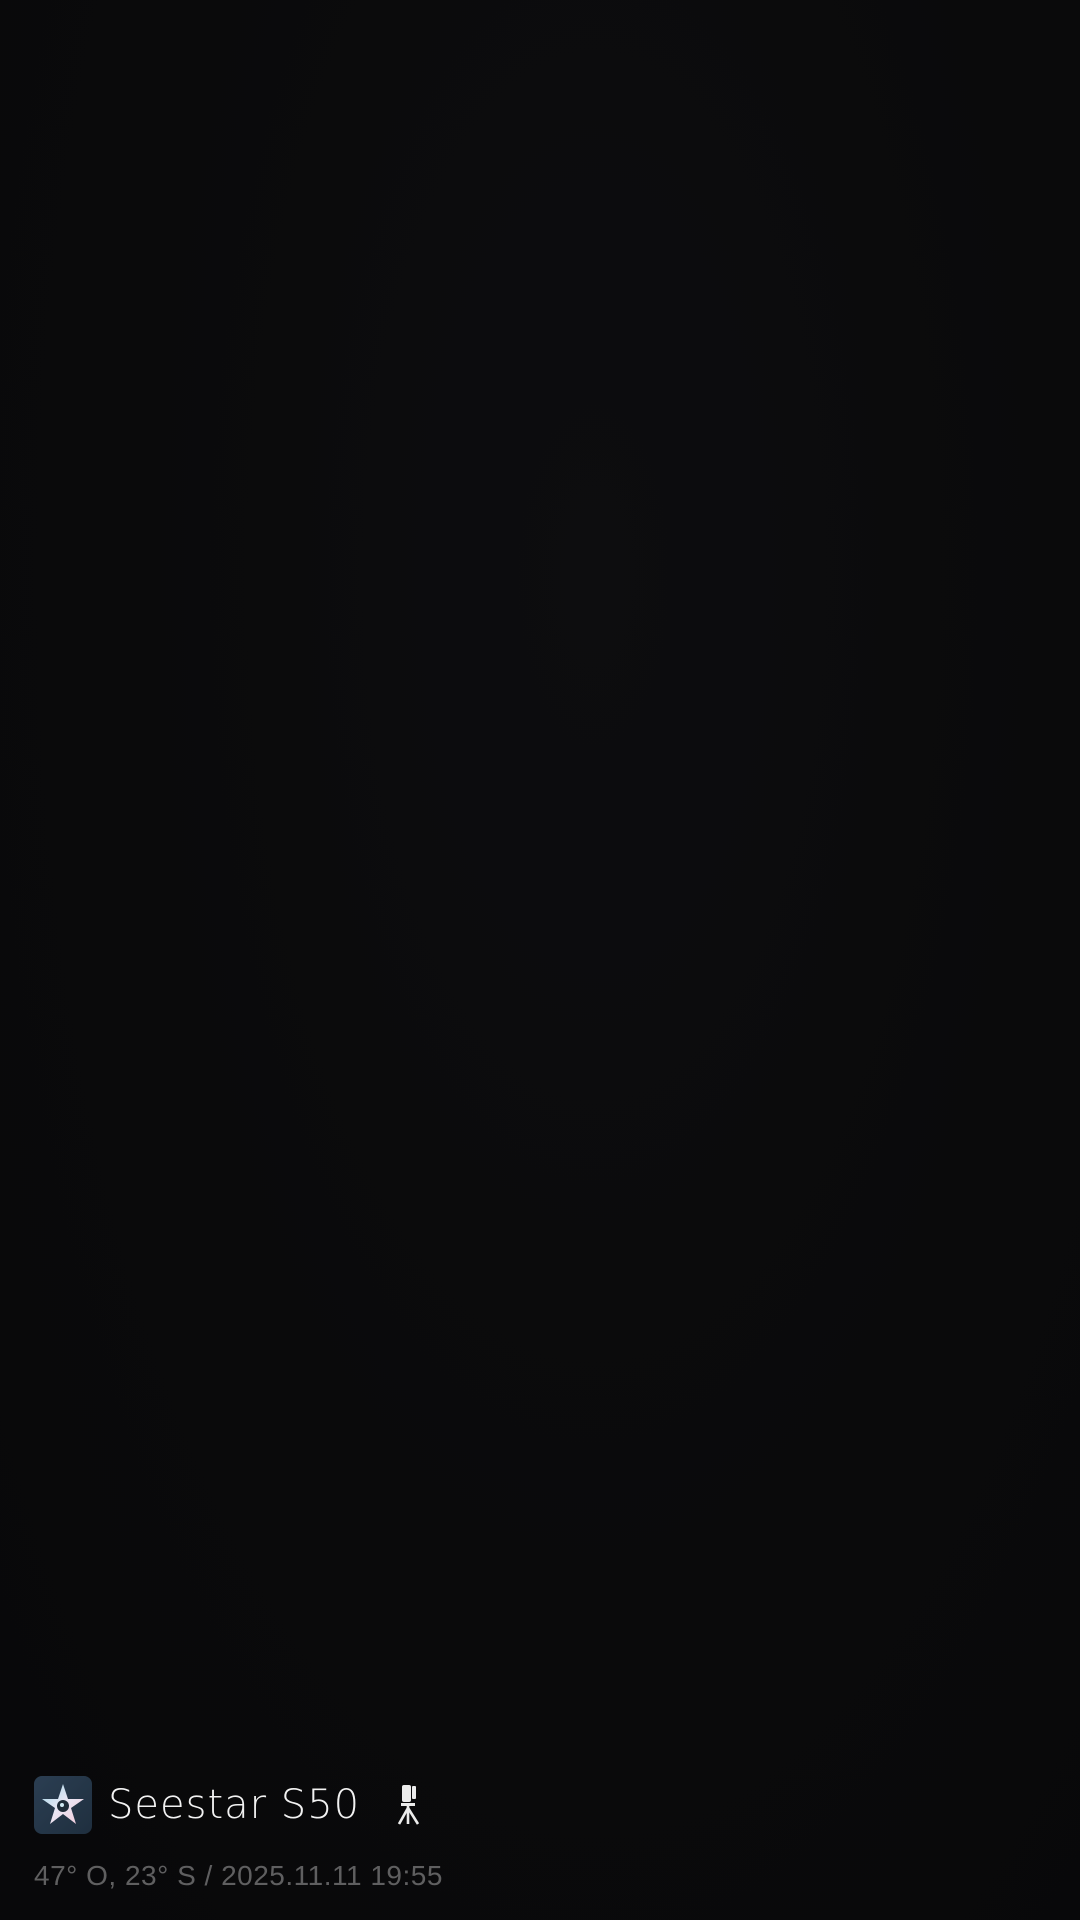  I want to click on device-name-label: Seestar S50, so click(234, 1805).